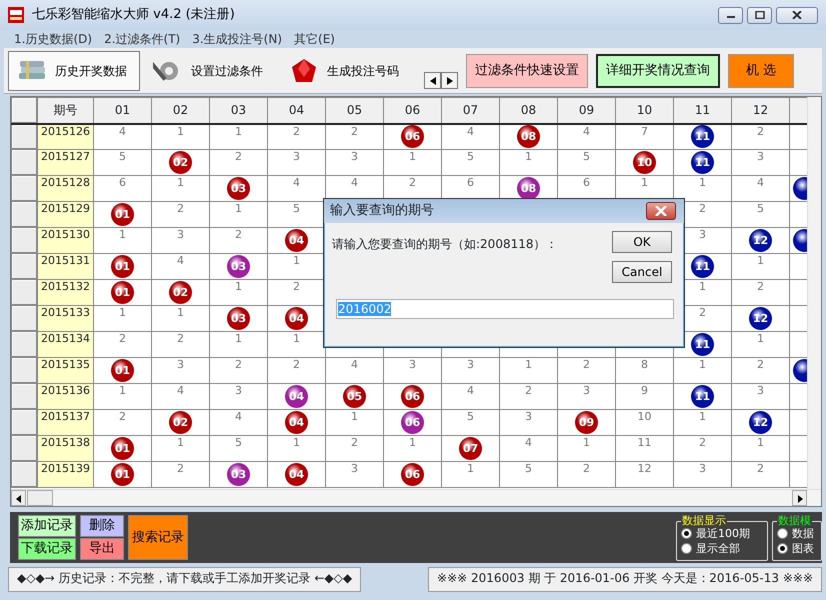 This screenshot has width=826, height=600. Describe the element at coordinates (66, 215) in the screenshot. I see `period-cell: 2015129` at that location.